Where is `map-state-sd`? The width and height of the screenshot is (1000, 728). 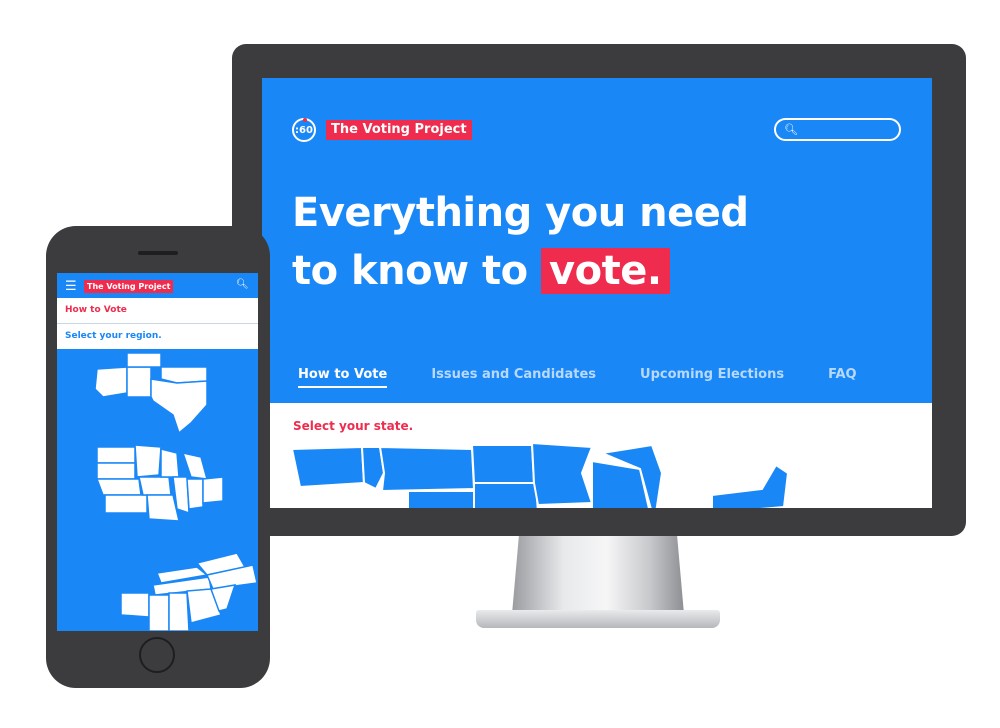
map-state-sd is located at coordinates (116, 471).